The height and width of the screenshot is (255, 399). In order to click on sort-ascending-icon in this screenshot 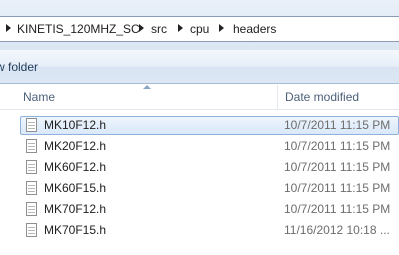, I will do `click(147, 87)`.